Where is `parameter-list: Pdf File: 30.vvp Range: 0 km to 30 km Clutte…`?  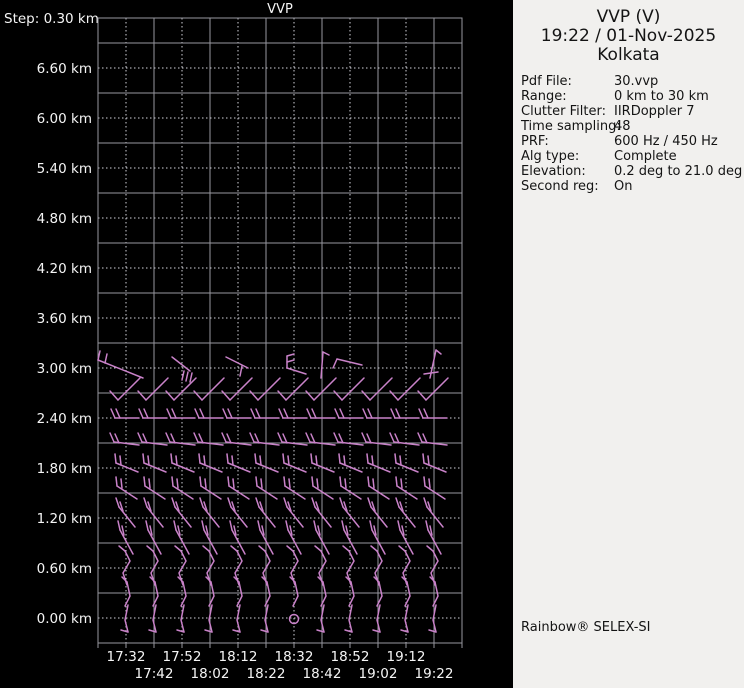 parameter-list: Pdf File: 30.vvp Range: 0 km to 30 km Clutte… is located at coordinates (628, 134).